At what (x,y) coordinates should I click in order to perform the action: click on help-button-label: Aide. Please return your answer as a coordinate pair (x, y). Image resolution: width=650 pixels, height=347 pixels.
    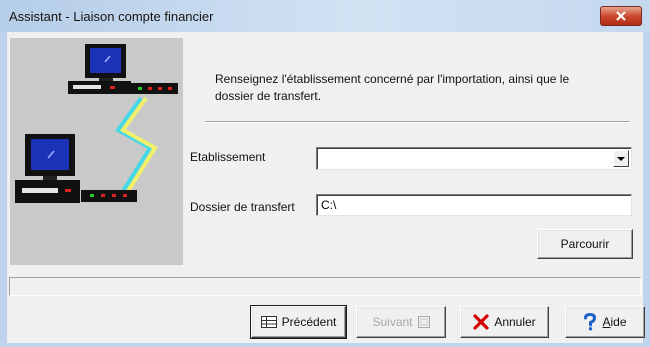
    Looking at the image, I should click on (614, 322).